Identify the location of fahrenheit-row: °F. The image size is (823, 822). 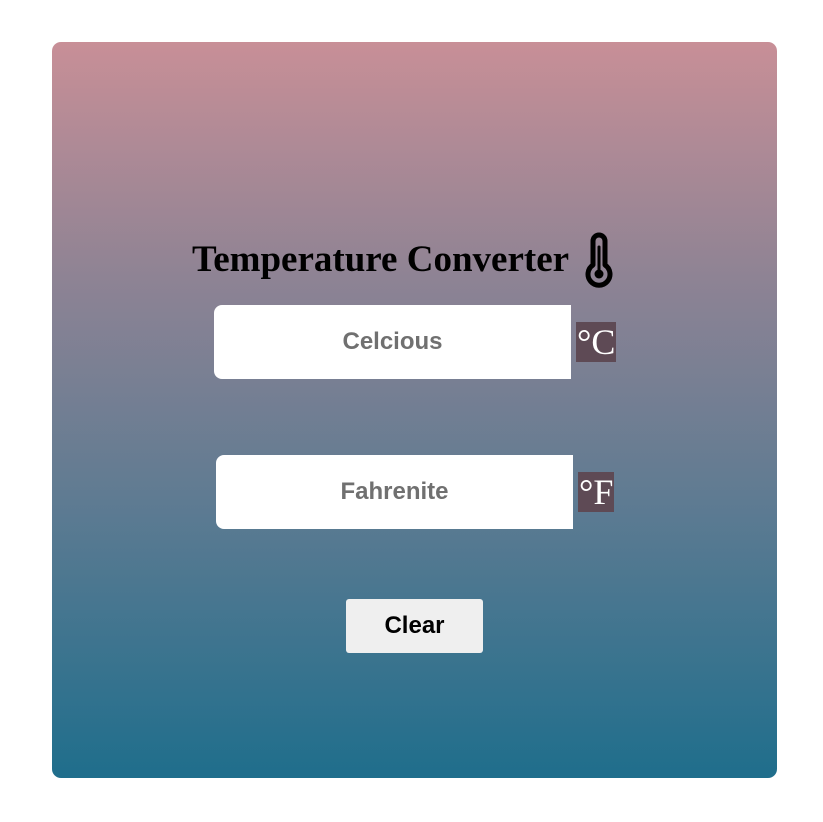
(415, 492).